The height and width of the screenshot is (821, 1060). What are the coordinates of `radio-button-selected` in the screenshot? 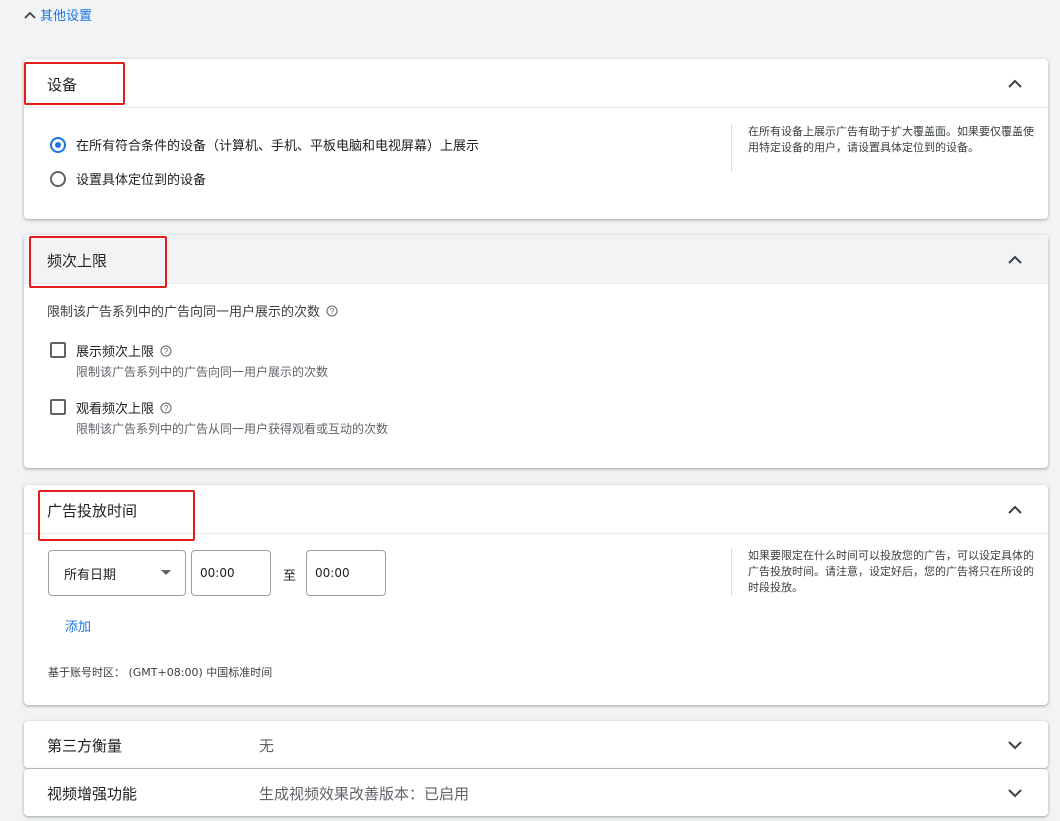 It's located at (58, 144).